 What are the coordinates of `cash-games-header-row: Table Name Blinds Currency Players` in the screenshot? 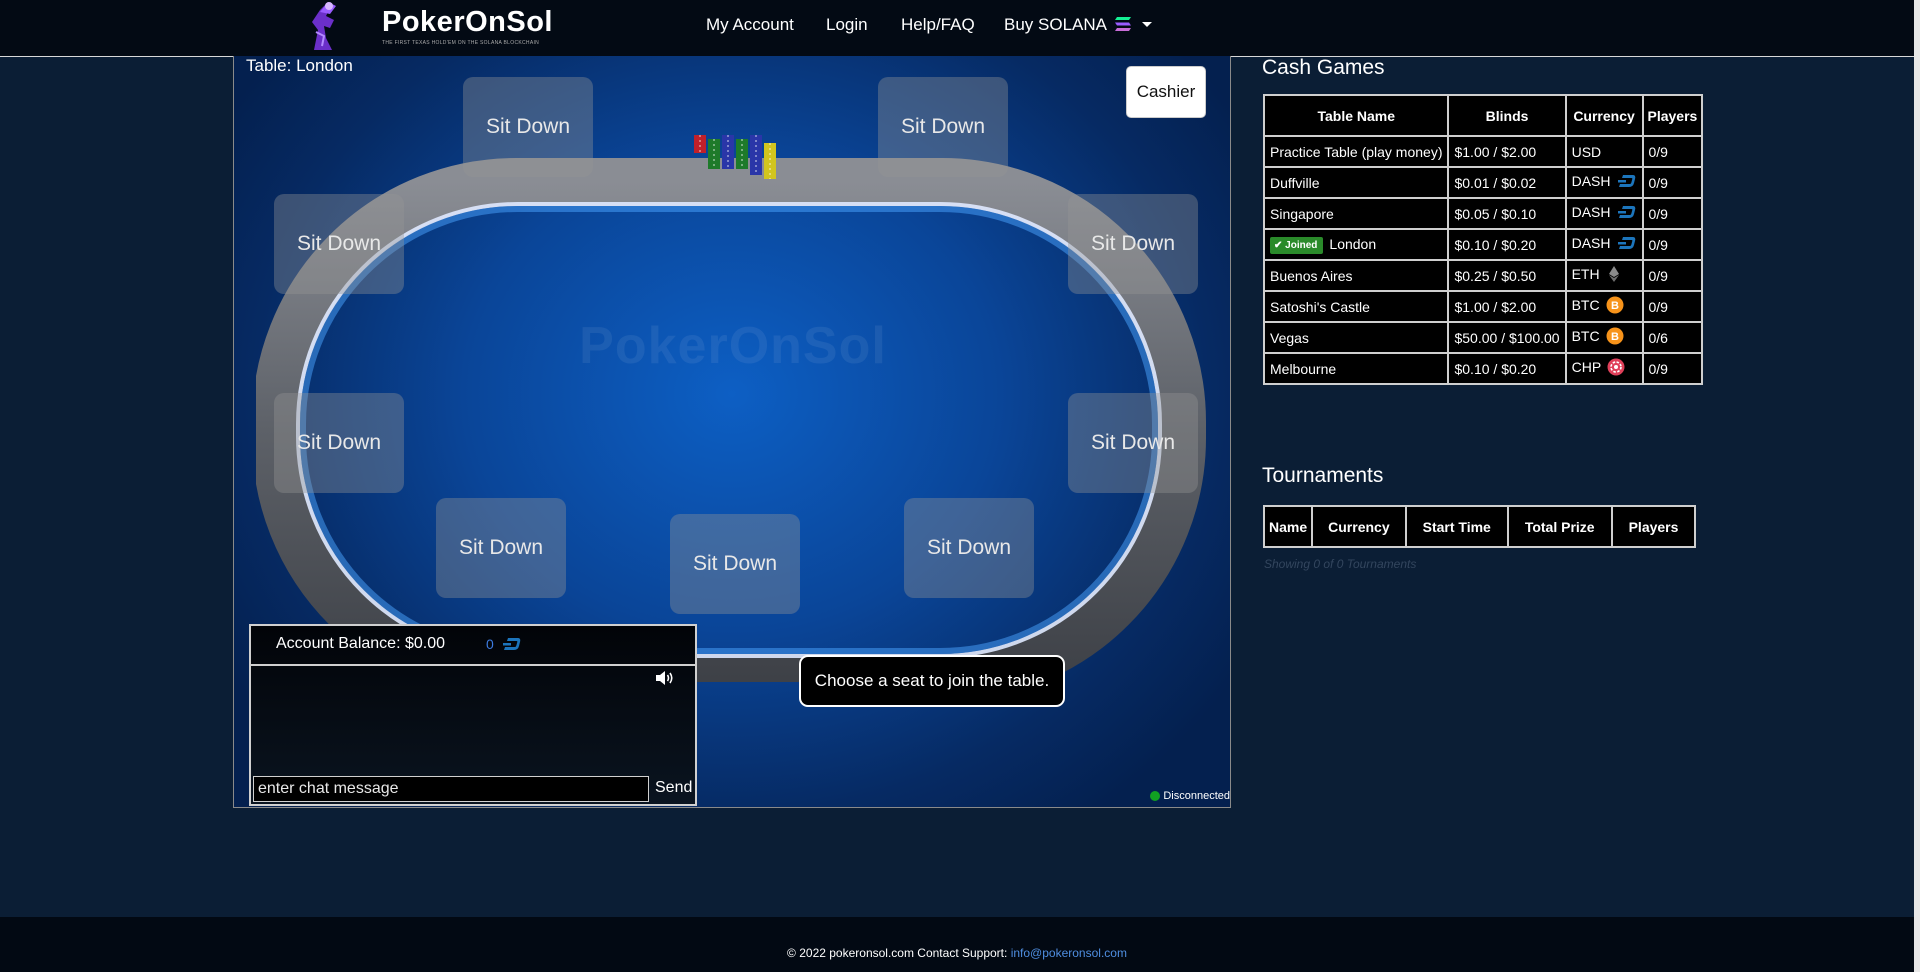 It's located at (1483, 115).